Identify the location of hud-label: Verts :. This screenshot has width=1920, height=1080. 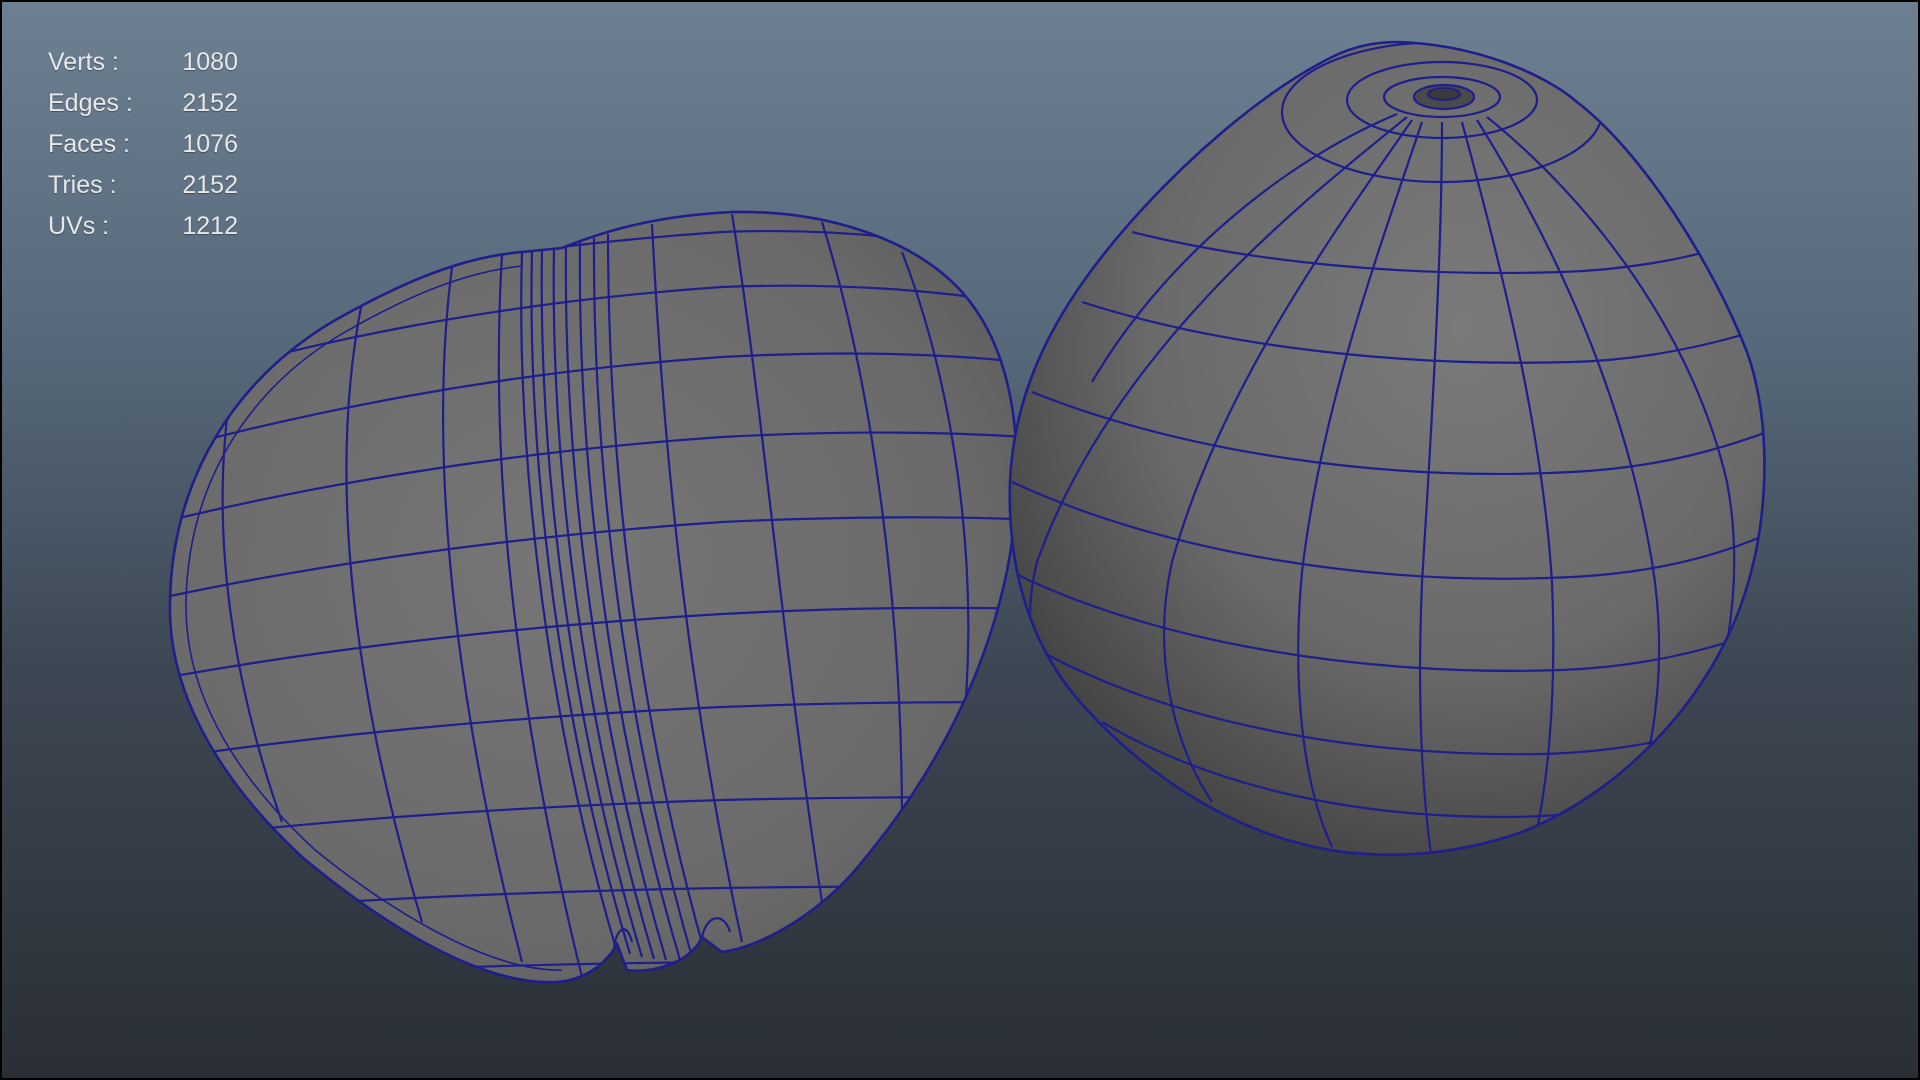
(83, 62).